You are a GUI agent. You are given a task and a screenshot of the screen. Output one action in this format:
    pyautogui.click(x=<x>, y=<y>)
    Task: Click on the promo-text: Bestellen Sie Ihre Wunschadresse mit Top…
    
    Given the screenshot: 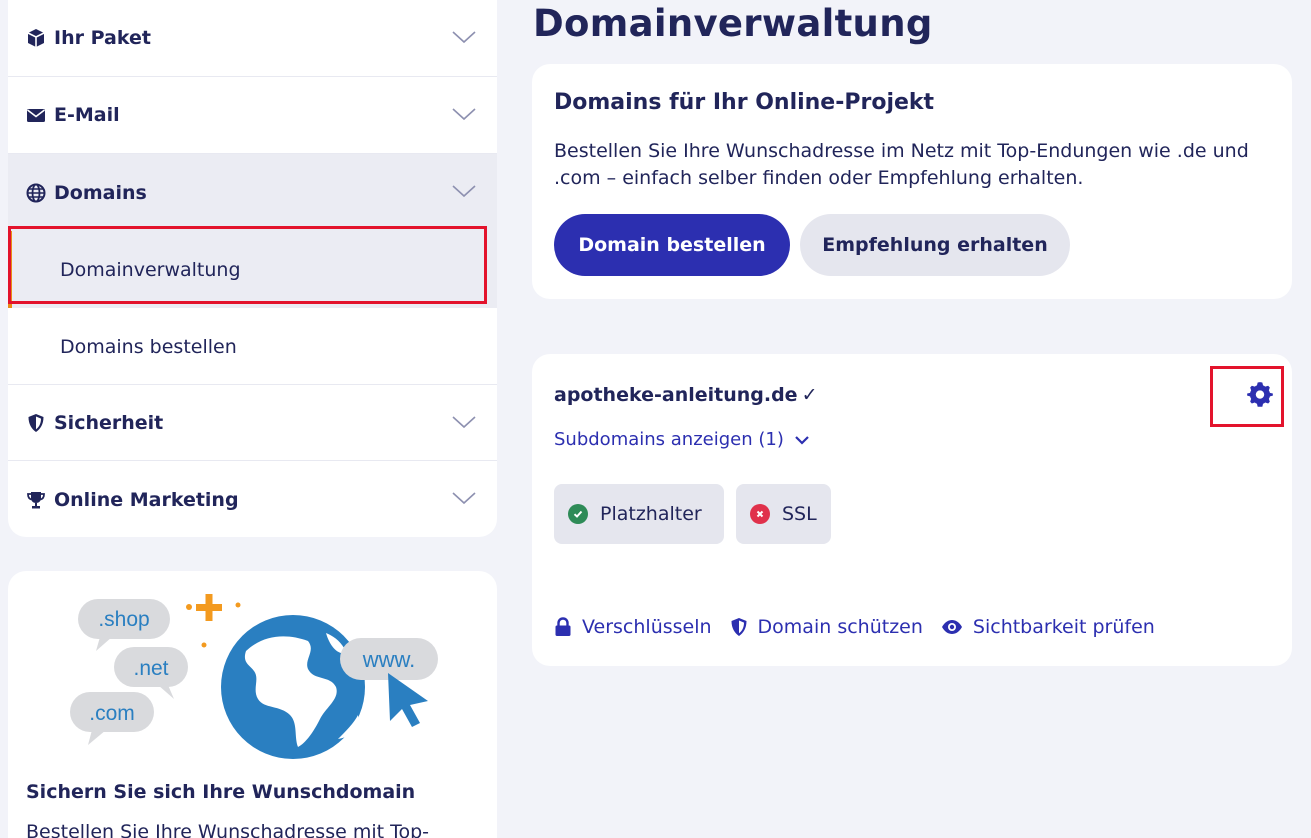 What is the action you would take?
    pyautogui.click(x=228, y=829)
    